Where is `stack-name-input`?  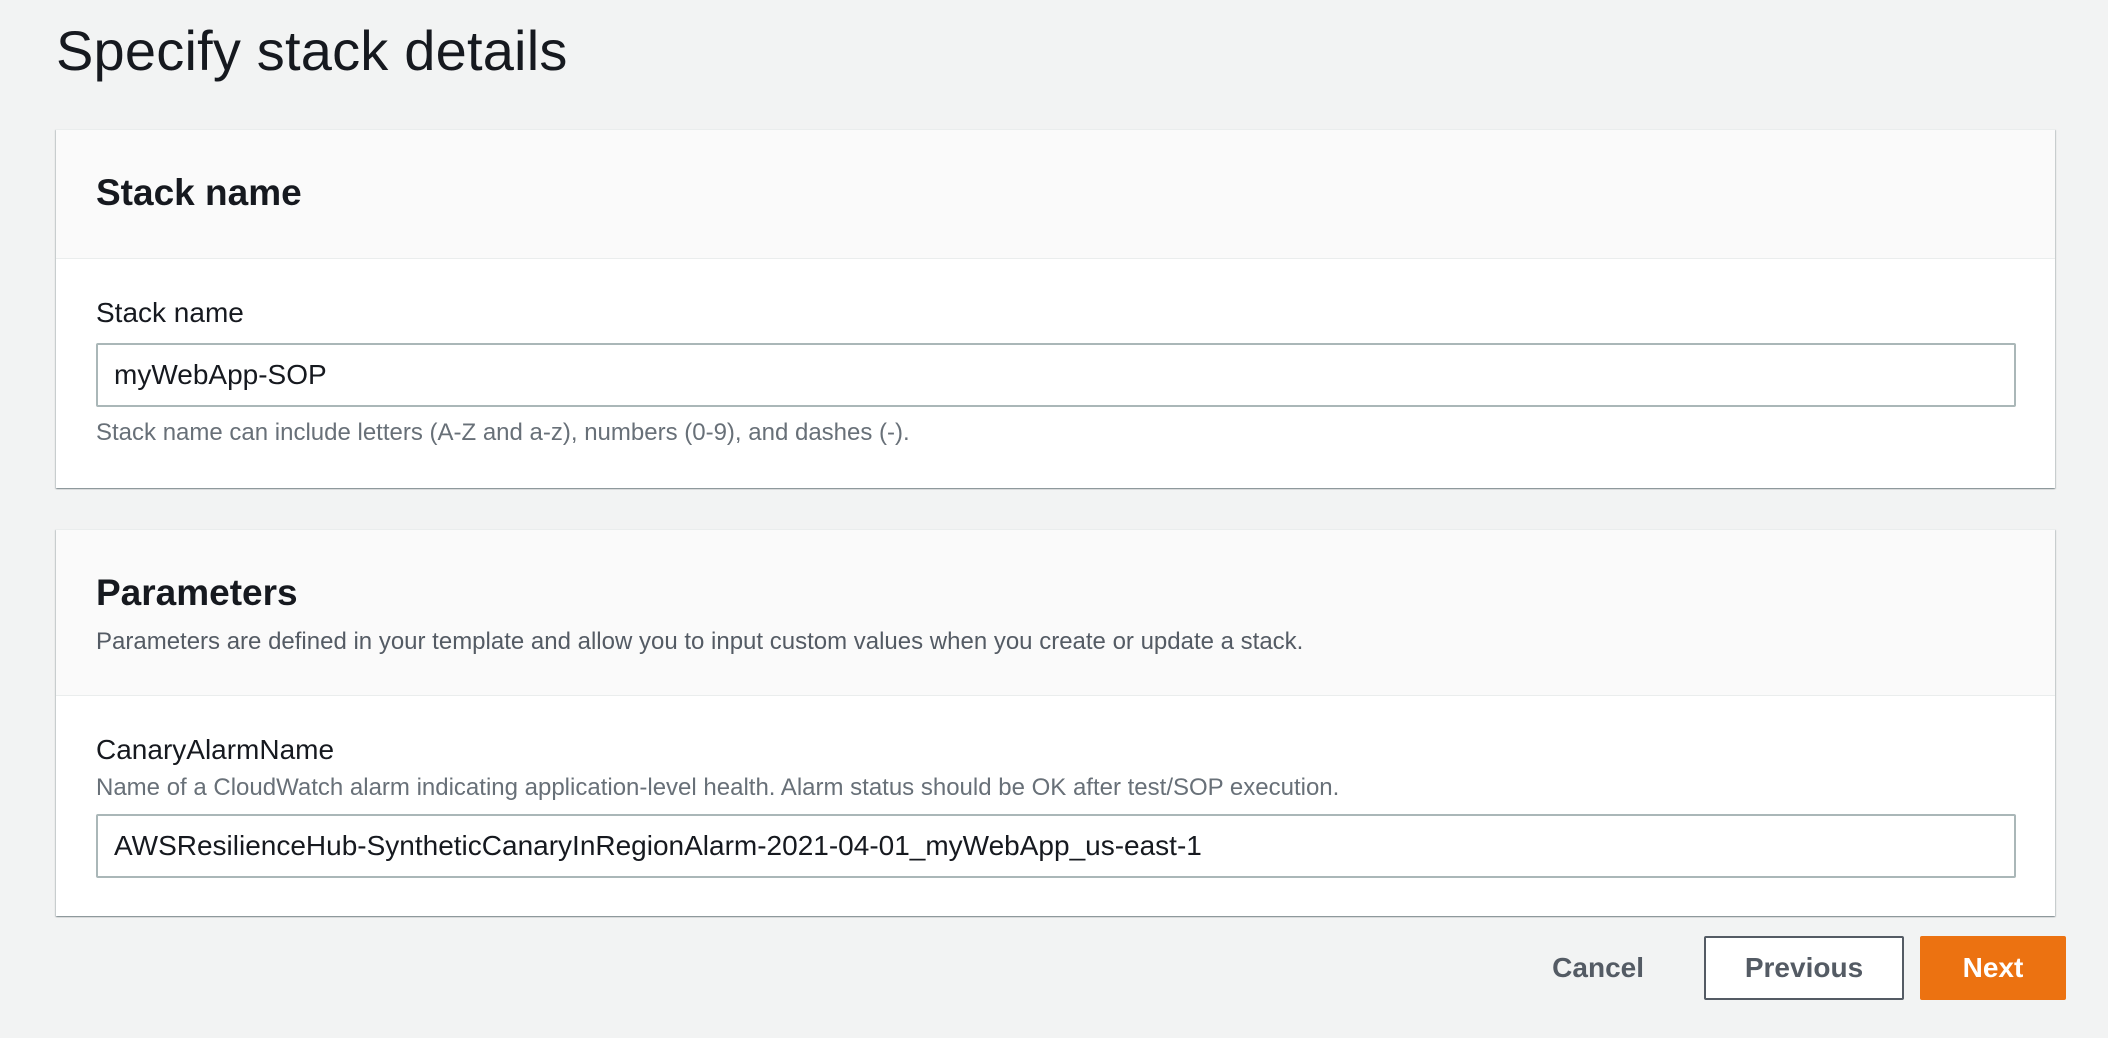
stack-name-input is located at coordinates (1056, 375).